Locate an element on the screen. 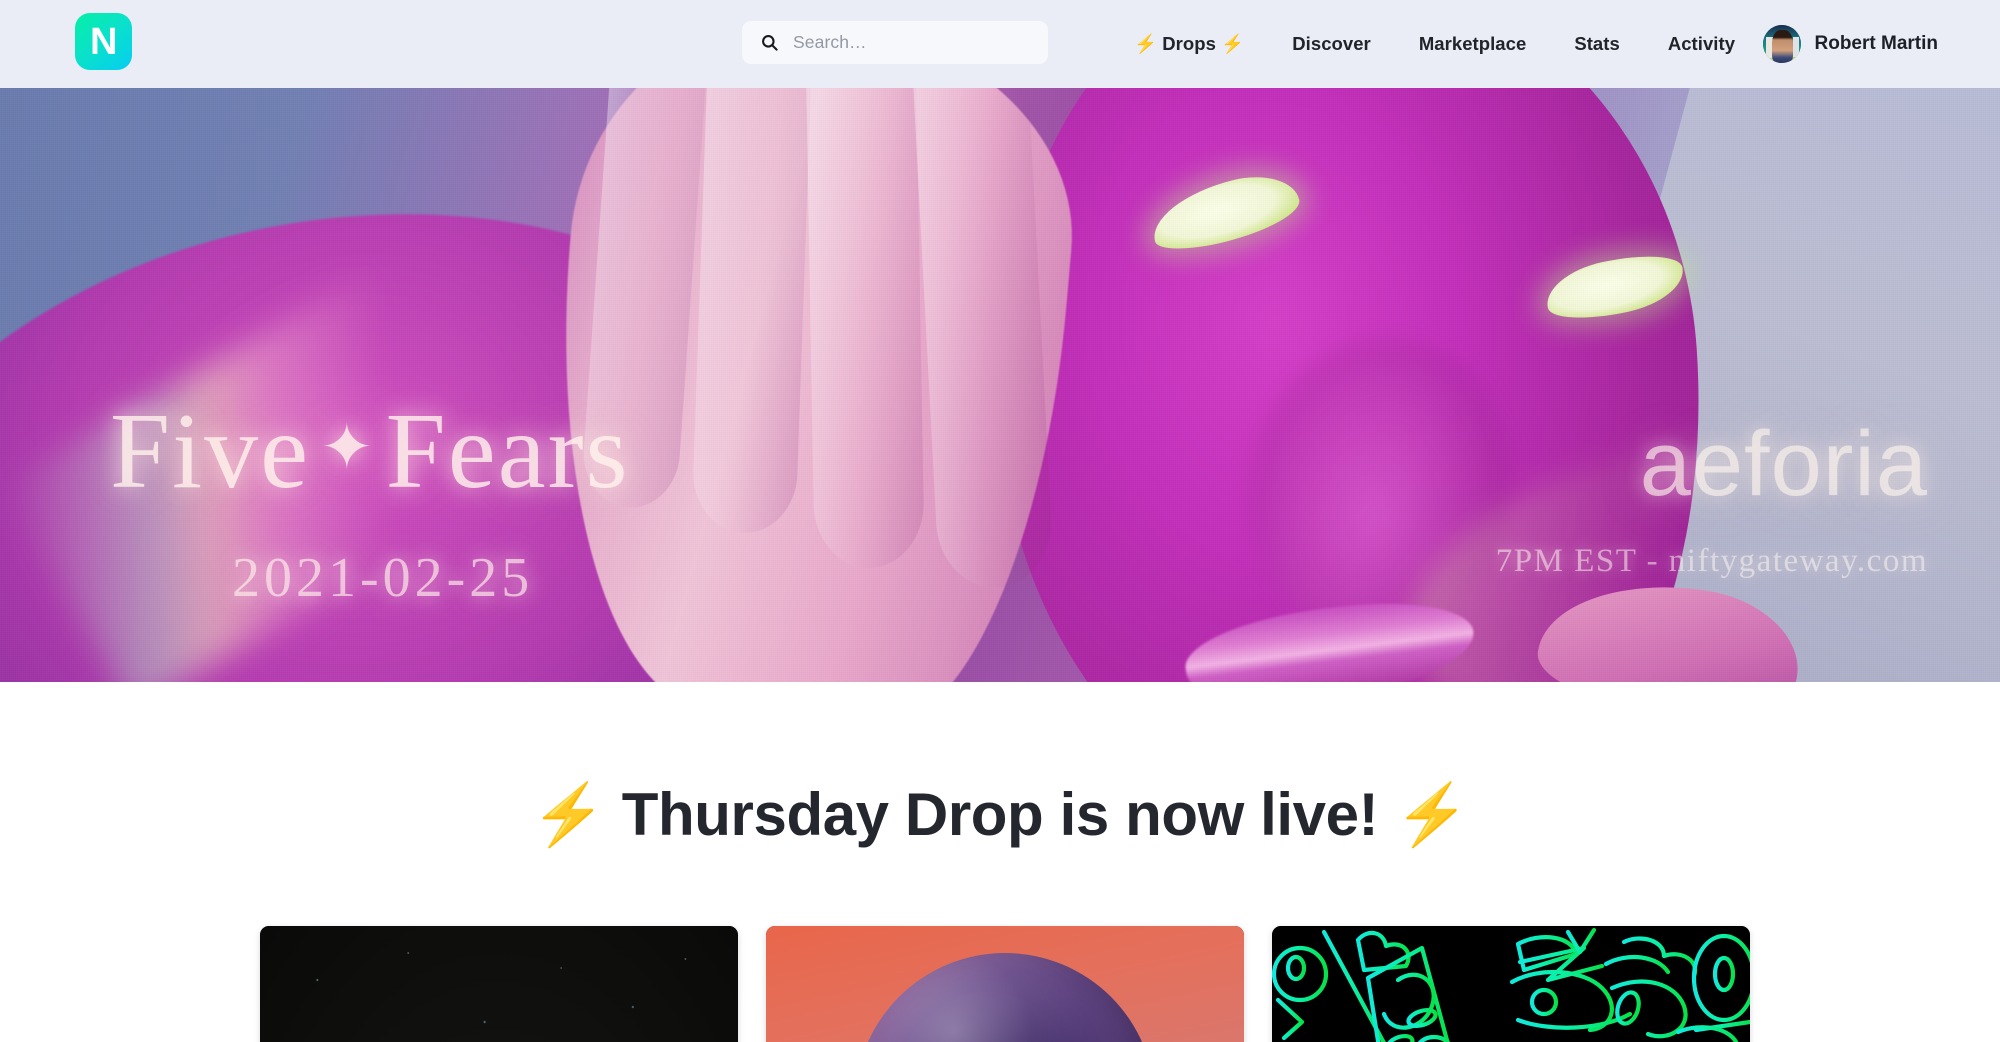 Image resolution: width=2000 pixels, height=1042 pixels. hero-date: 2021-02-25 is located at coordinates (383, 578).